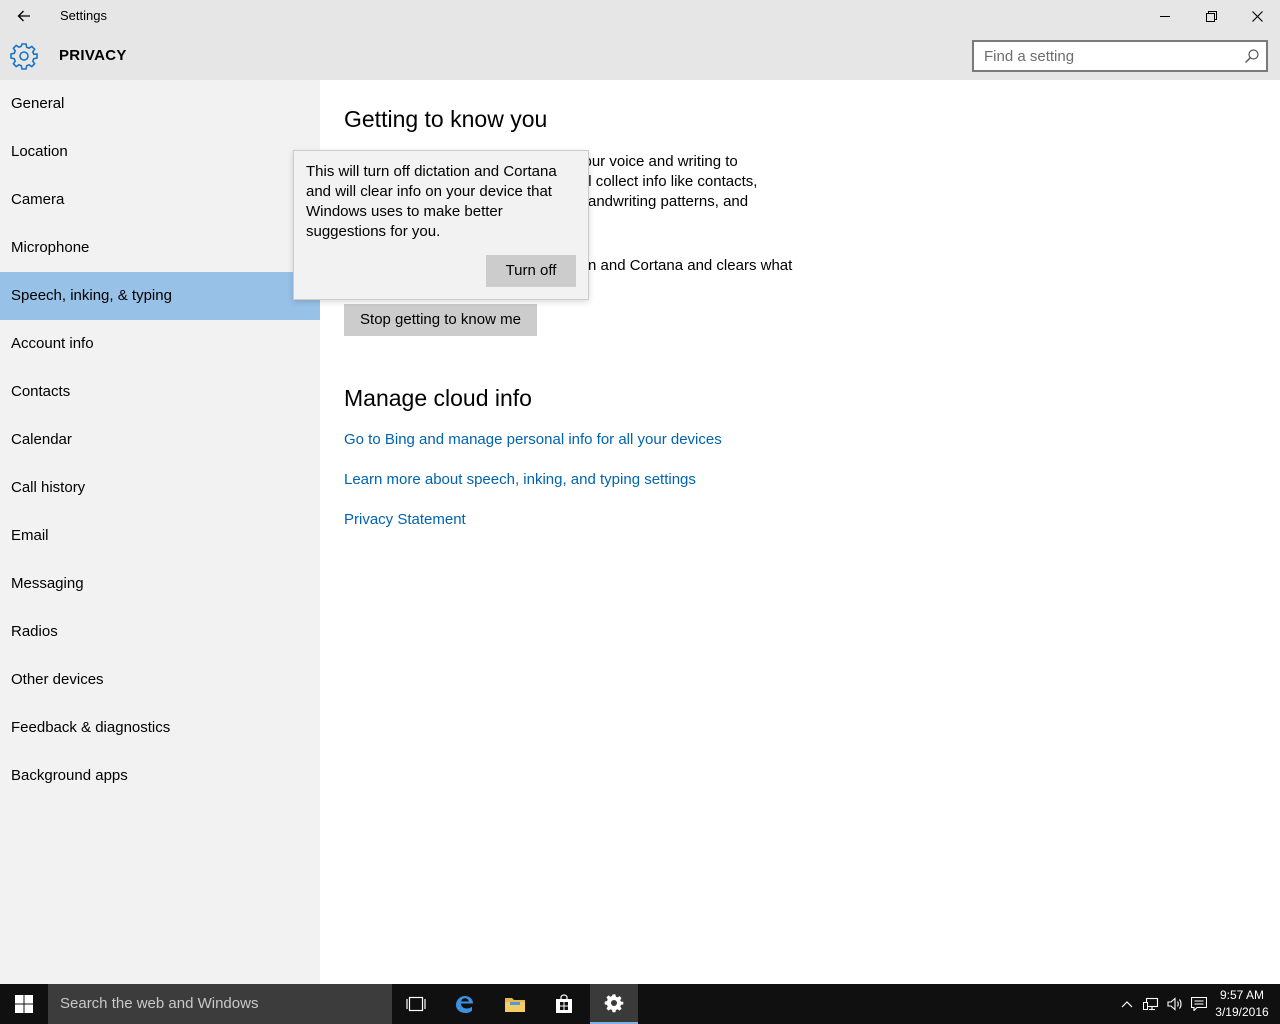 The width and height of the screenshot is (1280, 1024). Describe the element at coordinates (440, 320) in the screenshot. I see `stop-getting-to-know-me-button: Stop getting to know me` at that location.